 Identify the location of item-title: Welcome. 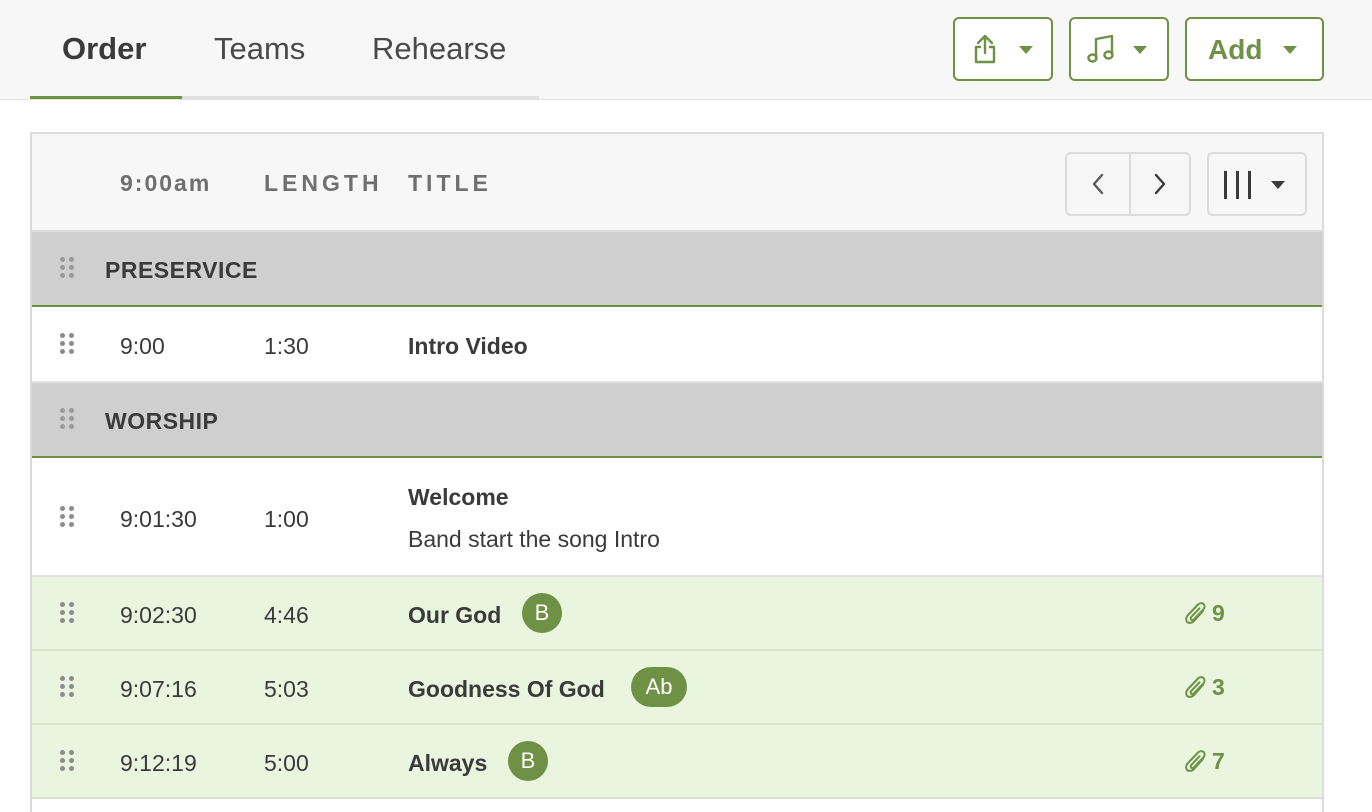
(458, 497).